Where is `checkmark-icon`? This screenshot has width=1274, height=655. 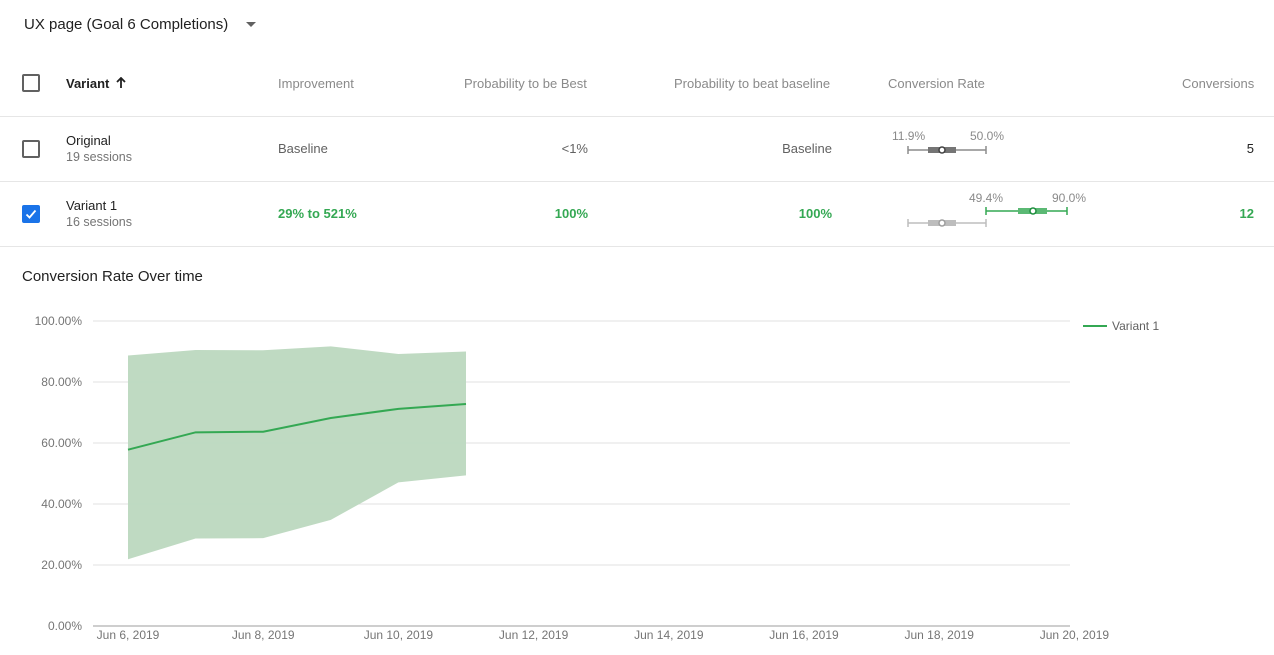
checkmark-icon is located at coordinates (31, 214).